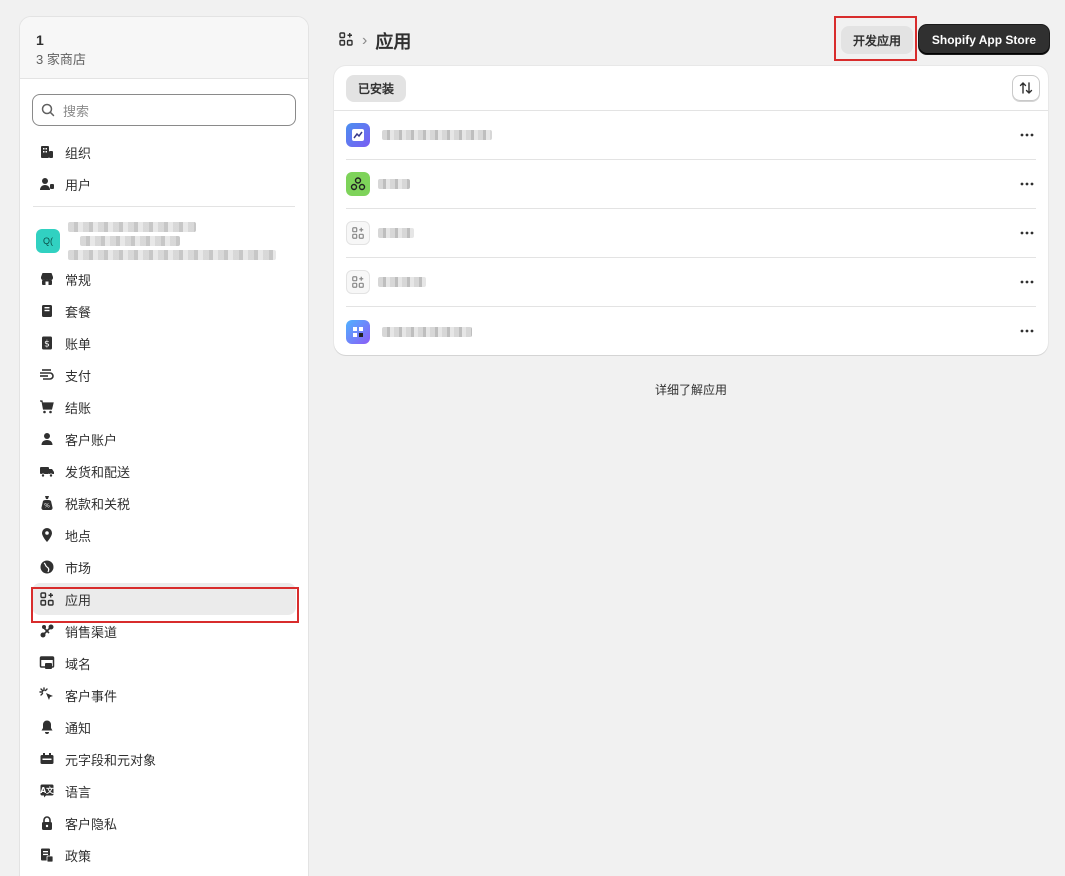 Image resolution: width=1065 pixels, height=876 pixels. What do you see at coordinates (164, 279) in the screenshot?
I see `sidebar-item-store: 常规` at bounding box center [164, 279].